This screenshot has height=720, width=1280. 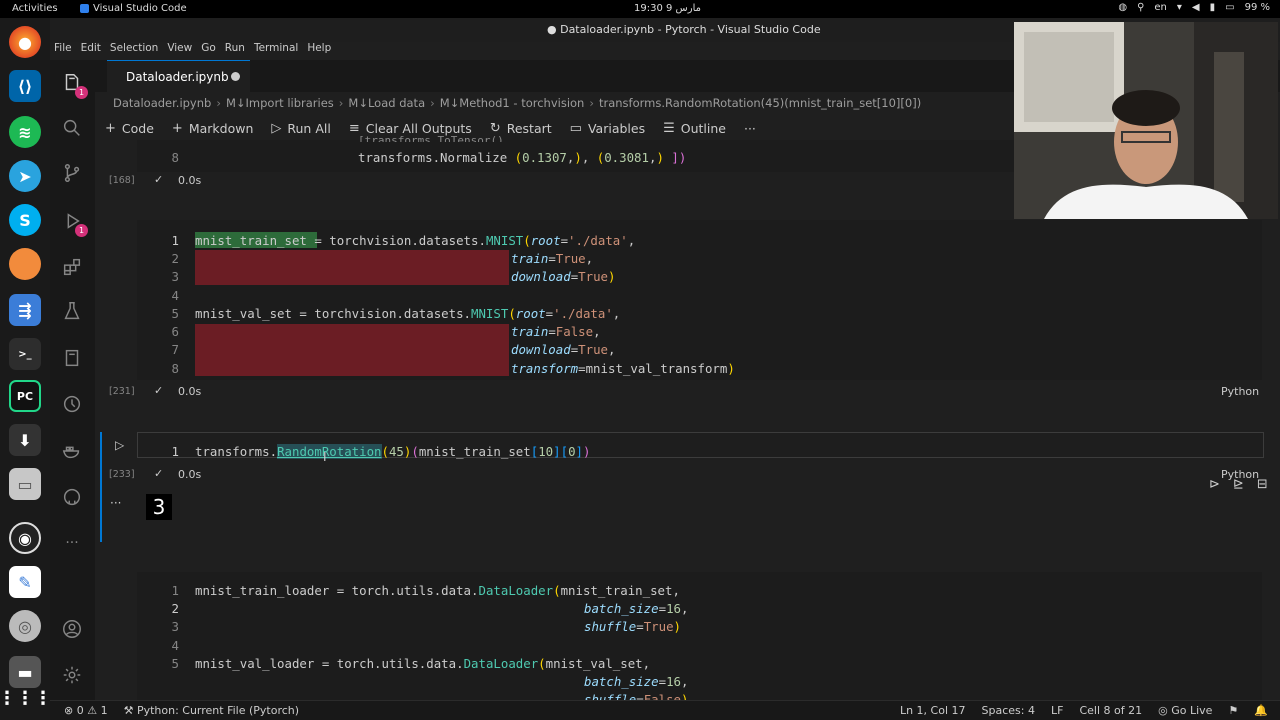 I want to click on line-number: 7, so click(x=175, y=349).